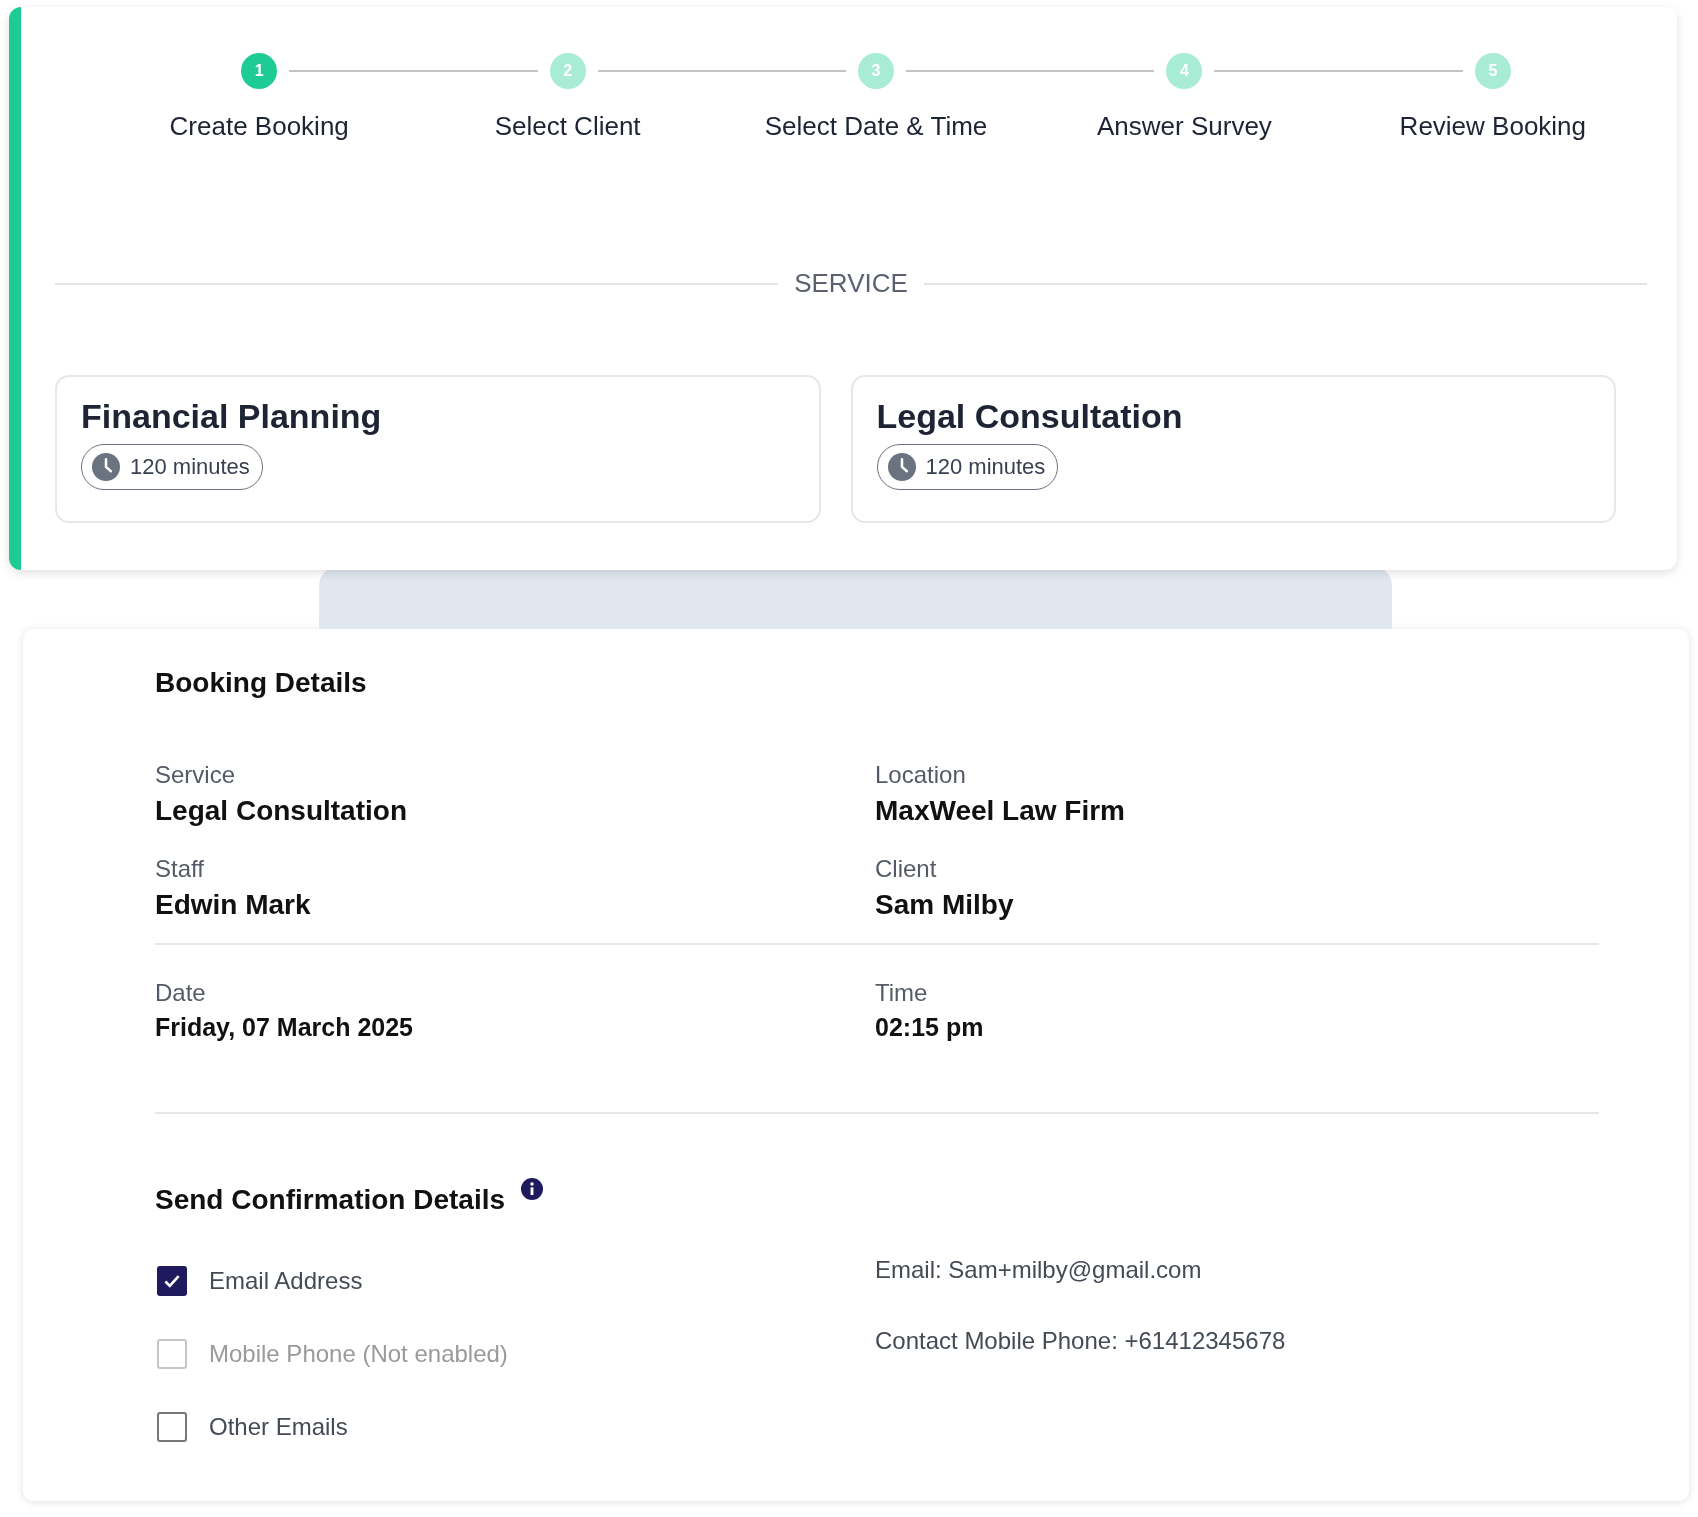 The width and height of the screenshot is (1698, 1517). Describe the element at coordinates (930, 1027) in the screenshot. I see `field-value: 02:15 pm` at that location.